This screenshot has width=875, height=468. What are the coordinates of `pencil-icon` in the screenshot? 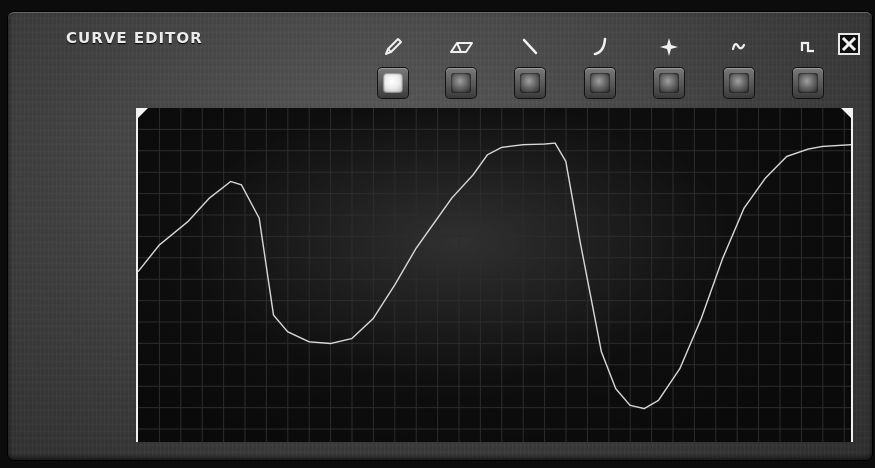 It's located at (393, 48).